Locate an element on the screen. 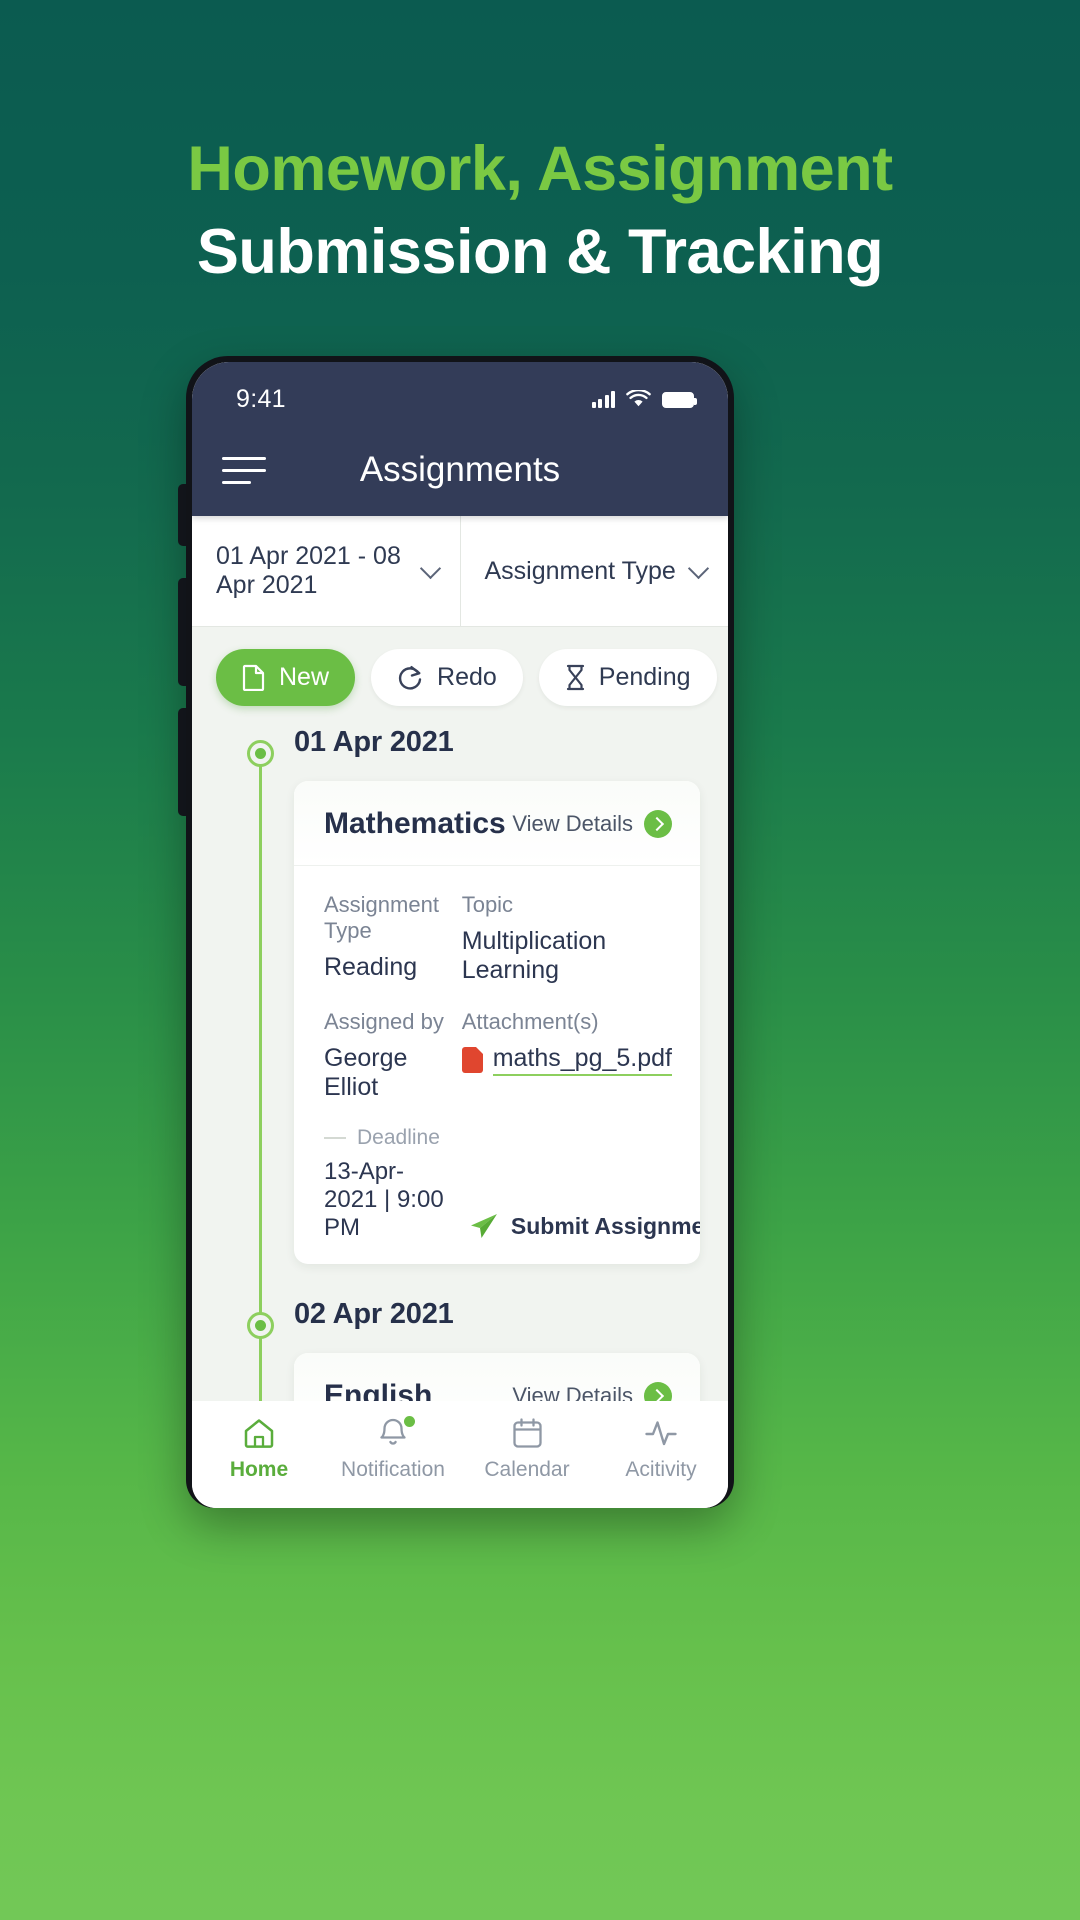  assignment-subject: Mathematics is located at coordinates (415, 823).